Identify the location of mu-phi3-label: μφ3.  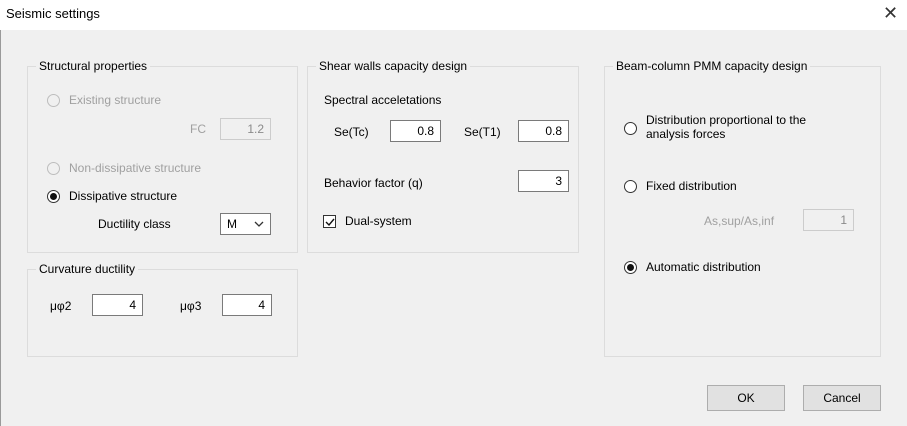
(191, 306).